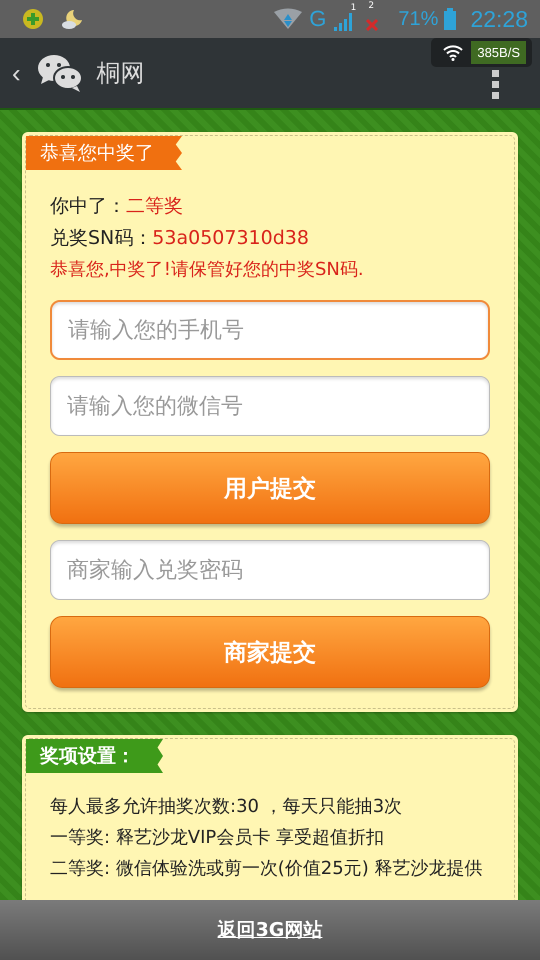 Image resolution: width=540 pixels, height=960 pixels. Describe the element at coordinates (496, 85) in the screenshot. I see `more-menu-icon` at that location.